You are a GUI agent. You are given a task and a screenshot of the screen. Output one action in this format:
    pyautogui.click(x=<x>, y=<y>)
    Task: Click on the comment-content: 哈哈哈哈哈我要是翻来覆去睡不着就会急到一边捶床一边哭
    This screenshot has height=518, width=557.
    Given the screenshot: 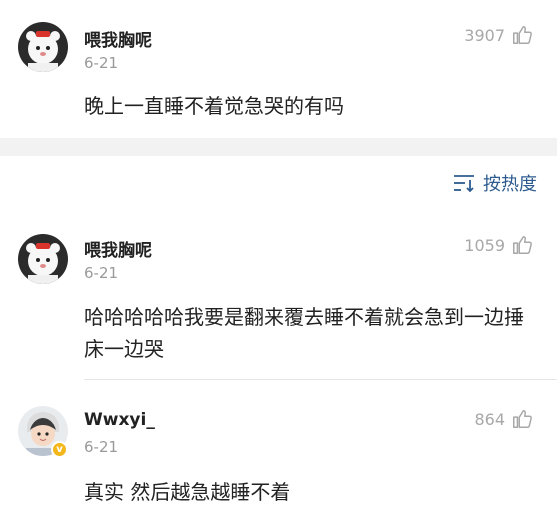 What is the action you would take?
    pyautogui.click(x=304, y=333)
    